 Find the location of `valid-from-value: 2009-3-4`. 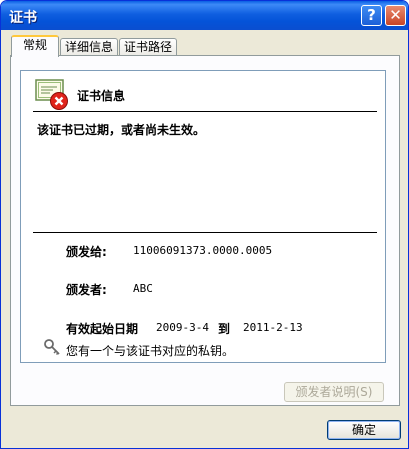

valid-from-value: 2009-3-4 is located at coordinates (182, 327).